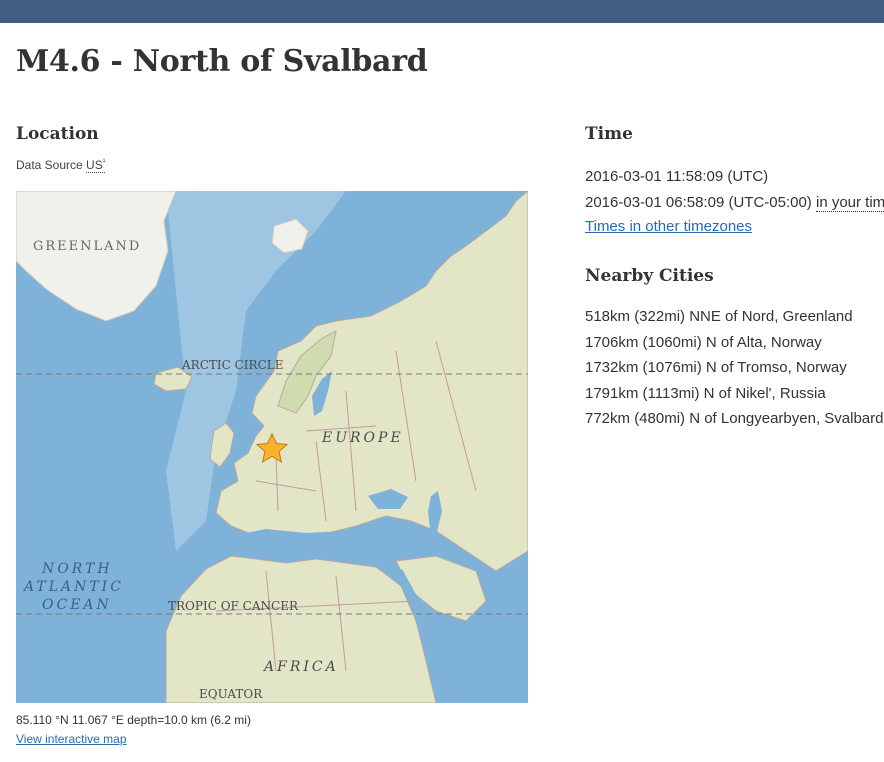 This screenshot has height=762, width=884. I want to click on page-title: M4.6 - North of Svalbard, so click(222, 61).